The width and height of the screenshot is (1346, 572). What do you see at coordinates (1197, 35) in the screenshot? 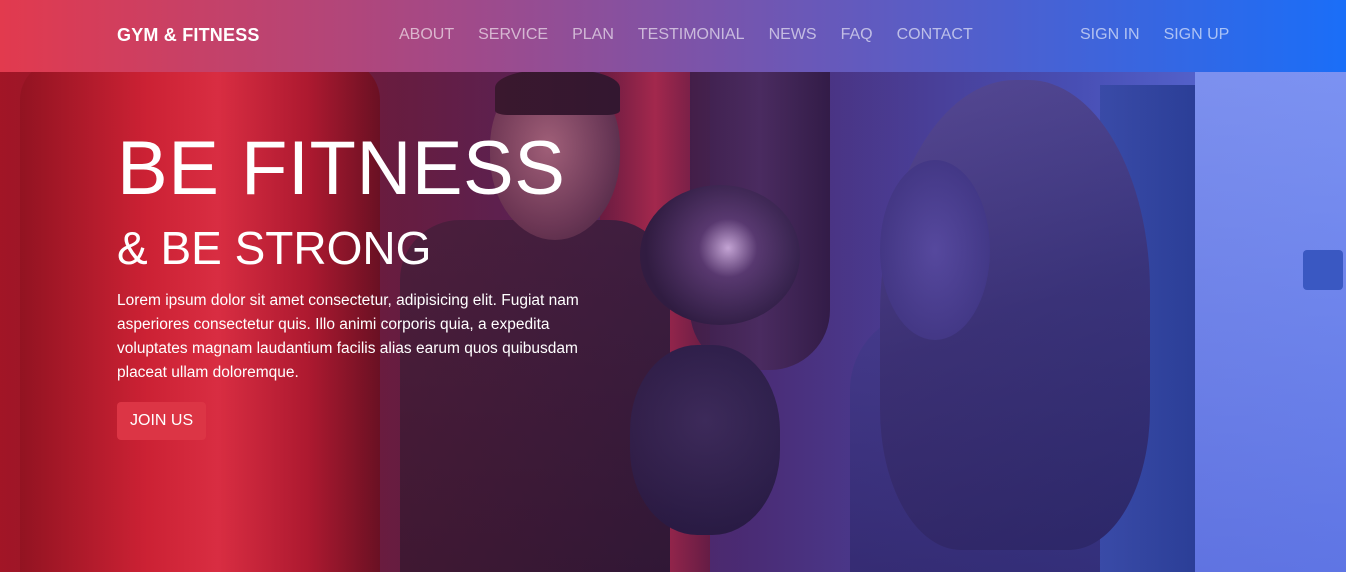
I see `sign-up-link: SIGN UP` at bounding box center [1197, 35].